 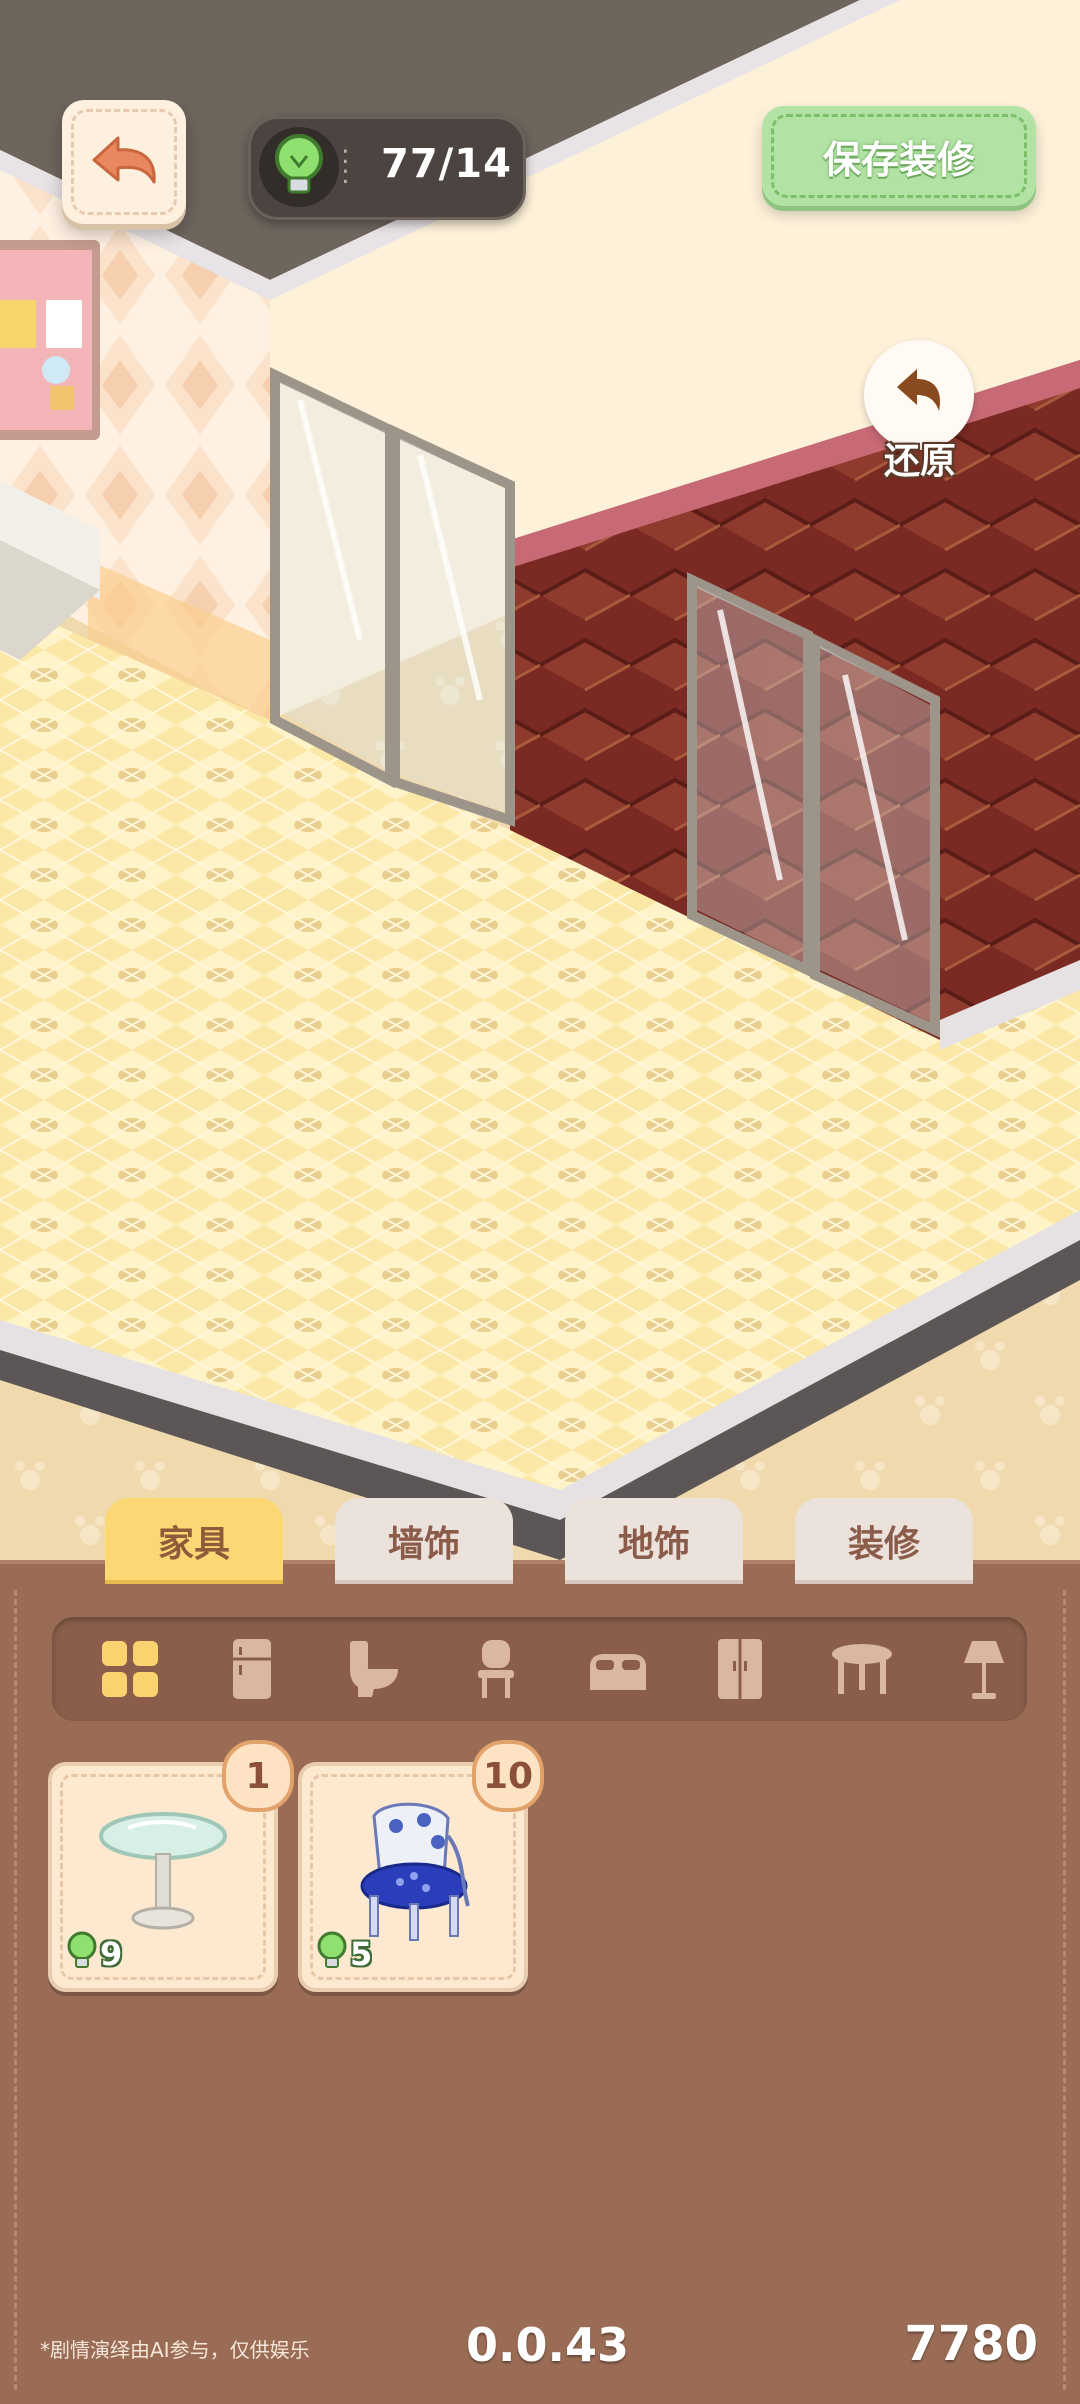 I want to click on floral-chair-icon, so click(x=414, y=1873).